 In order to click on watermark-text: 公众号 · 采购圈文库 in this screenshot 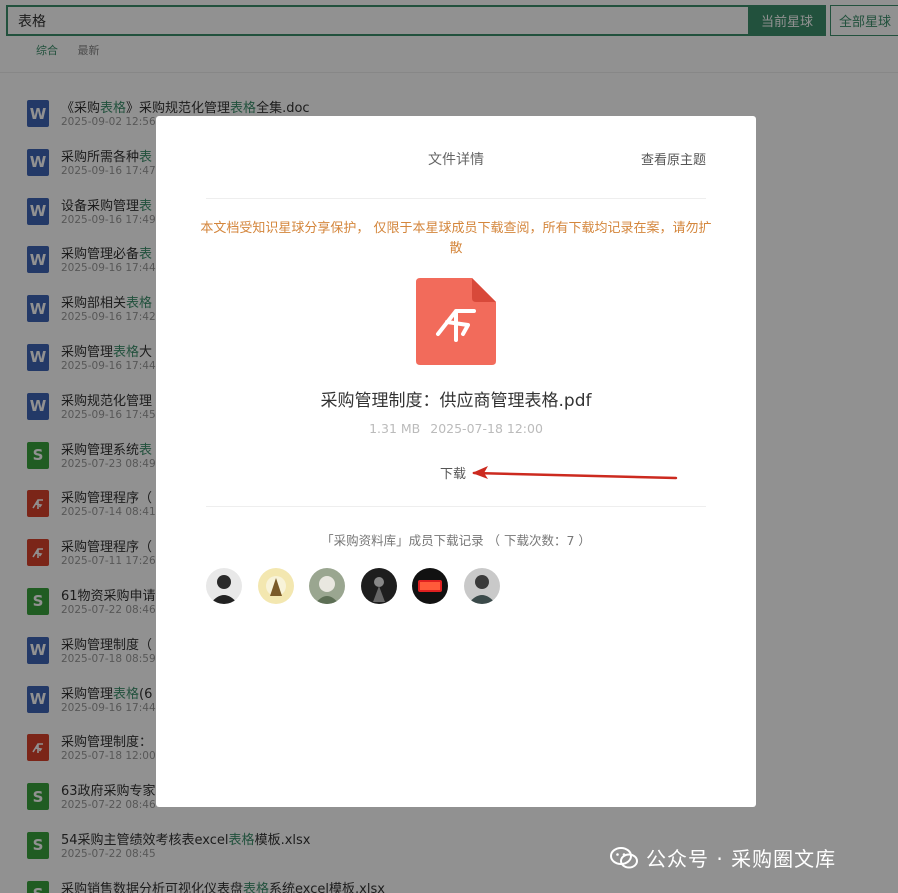, I will do `click(741, 859)`.